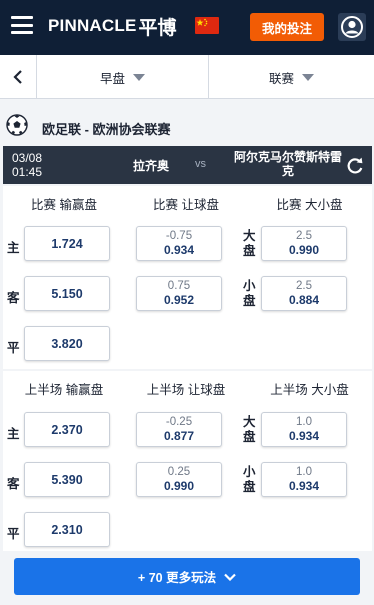 The height and width of the screenshot is (605, 374). I want to click on more-markets-button: + 70 更多玩法, so click(187, 576).